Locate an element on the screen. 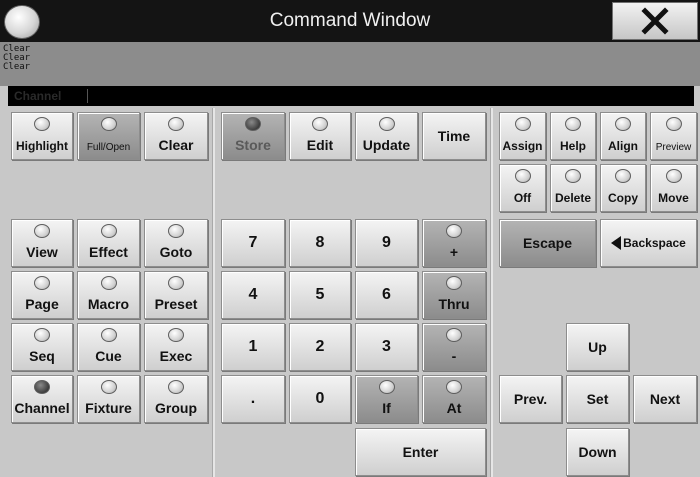 This screenshot has width=700, height=477. plus-key: + is located at coordinates (454, 243).